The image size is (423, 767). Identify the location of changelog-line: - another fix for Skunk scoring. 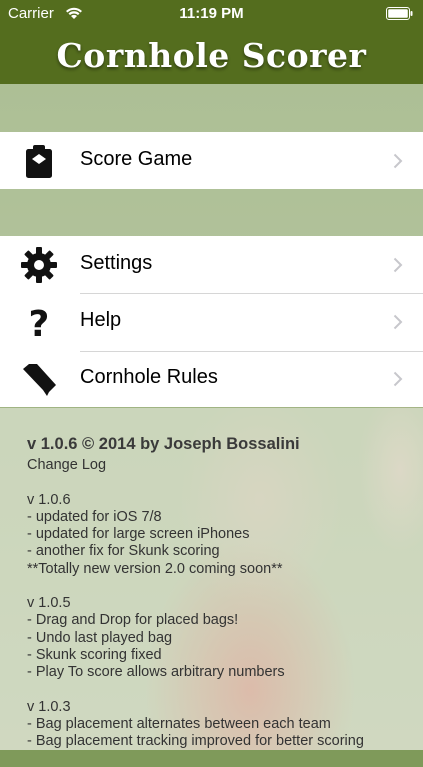
(123, 551).